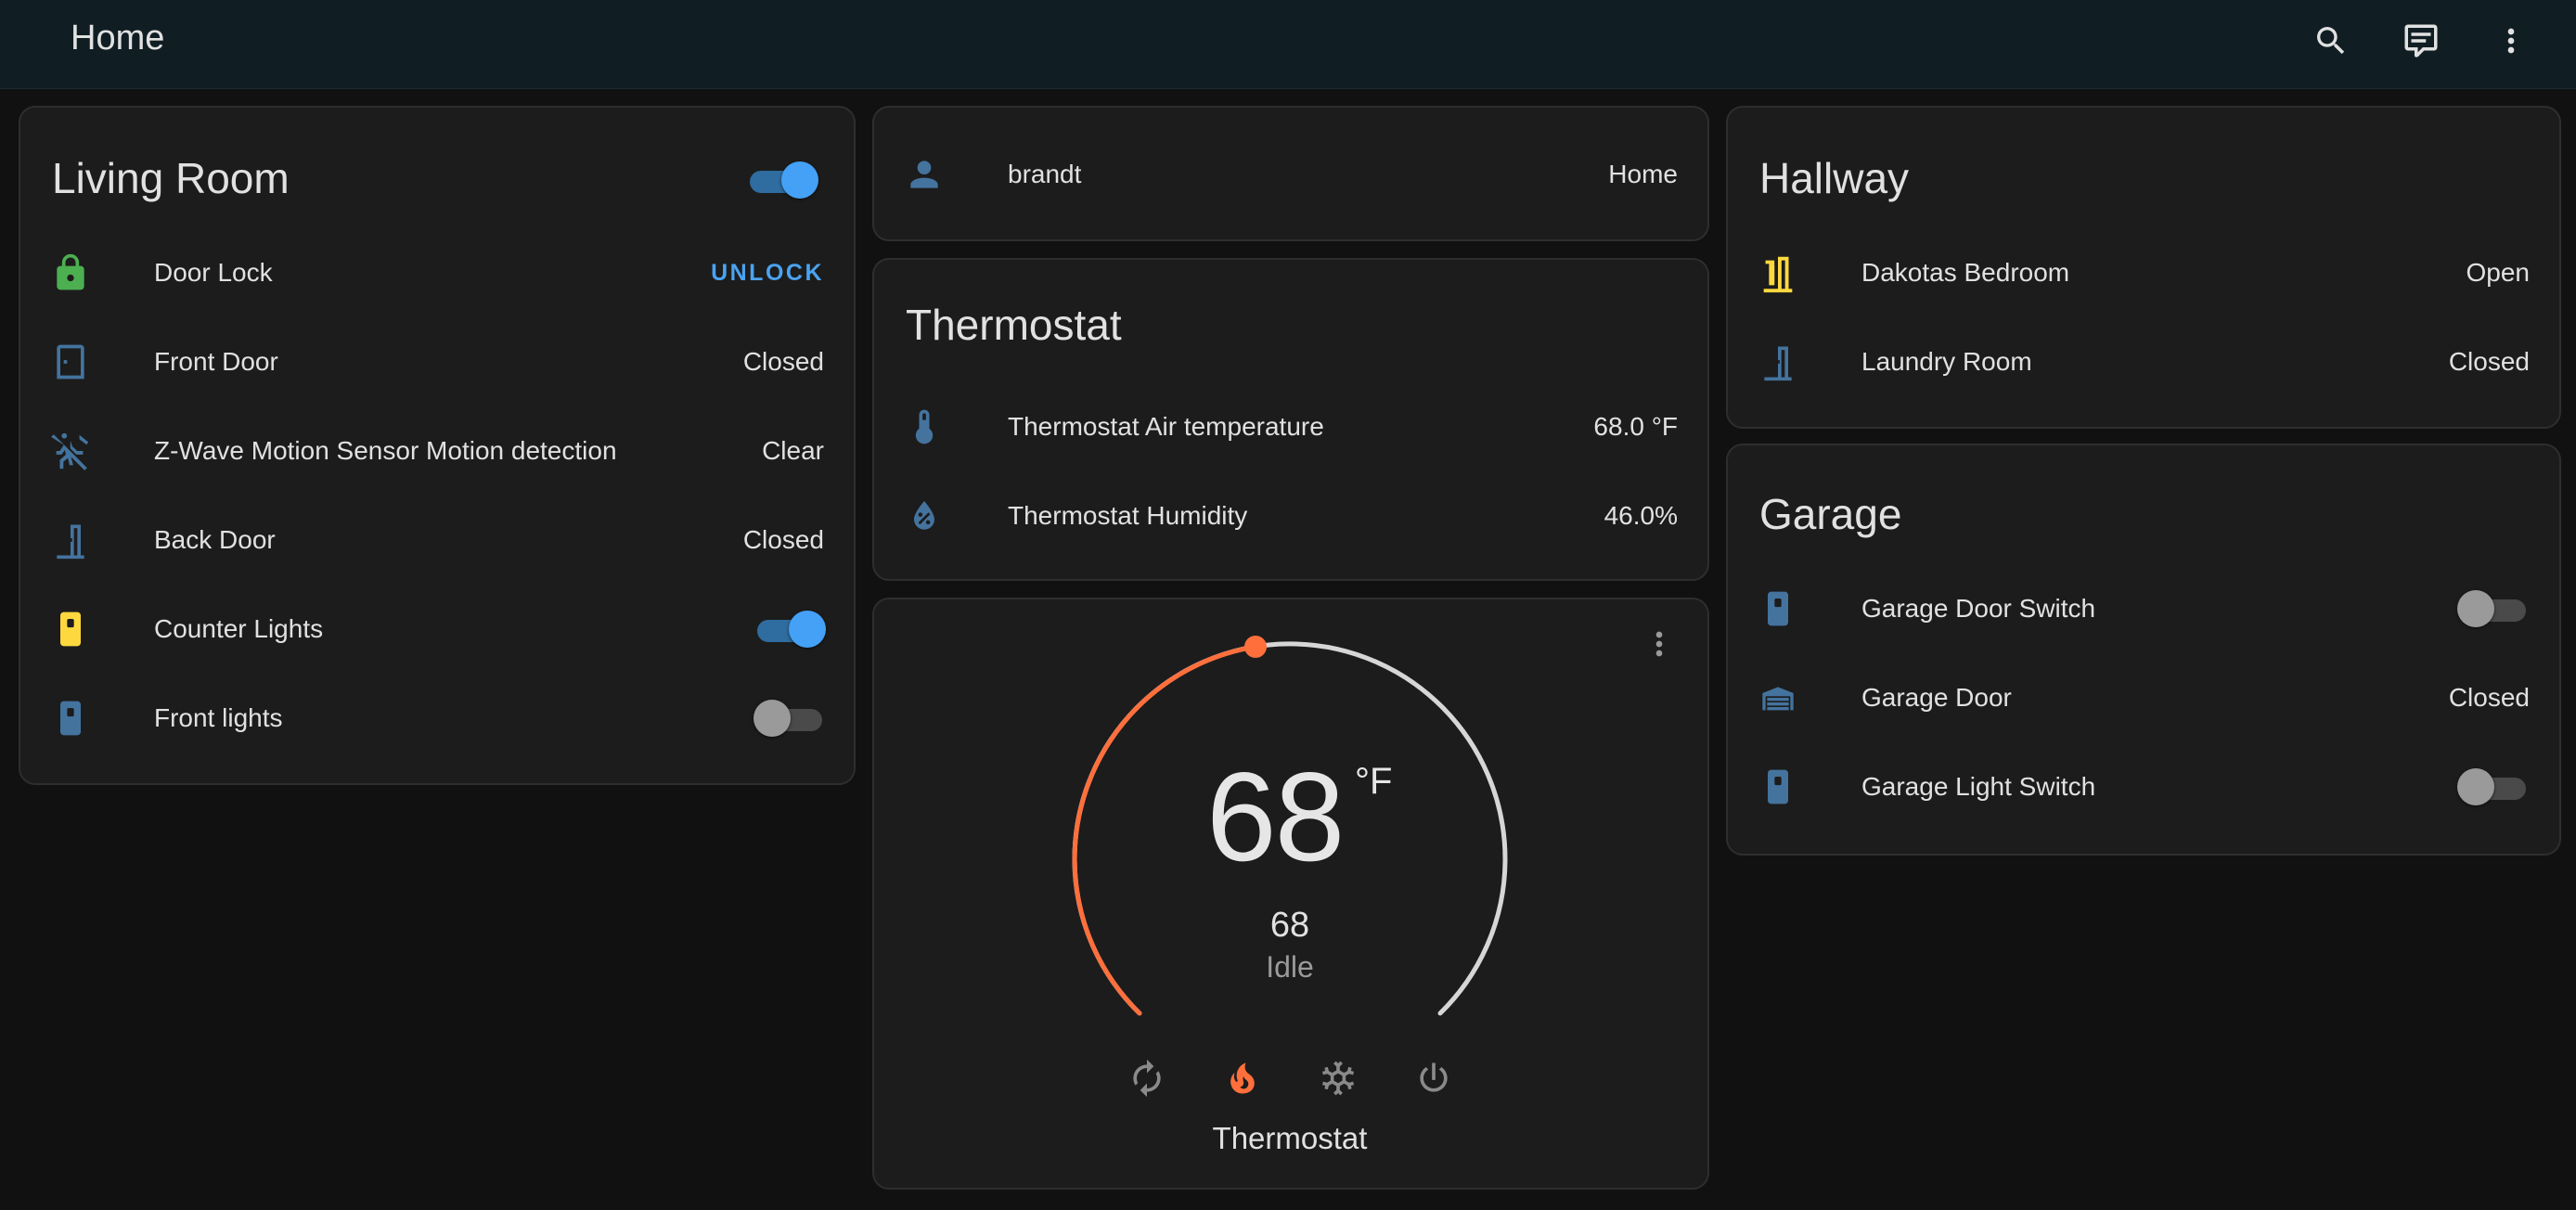  Describe the element at coordinates (171, 178) in the screenshot. I see `card-title: Living Room` at that location.